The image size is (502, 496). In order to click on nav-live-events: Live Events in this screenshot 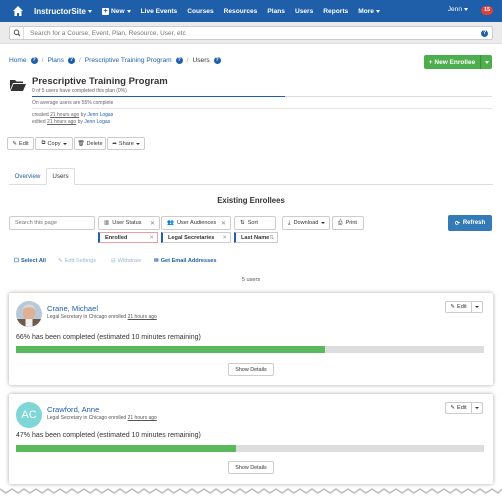, I will do `click(159, 11)`.